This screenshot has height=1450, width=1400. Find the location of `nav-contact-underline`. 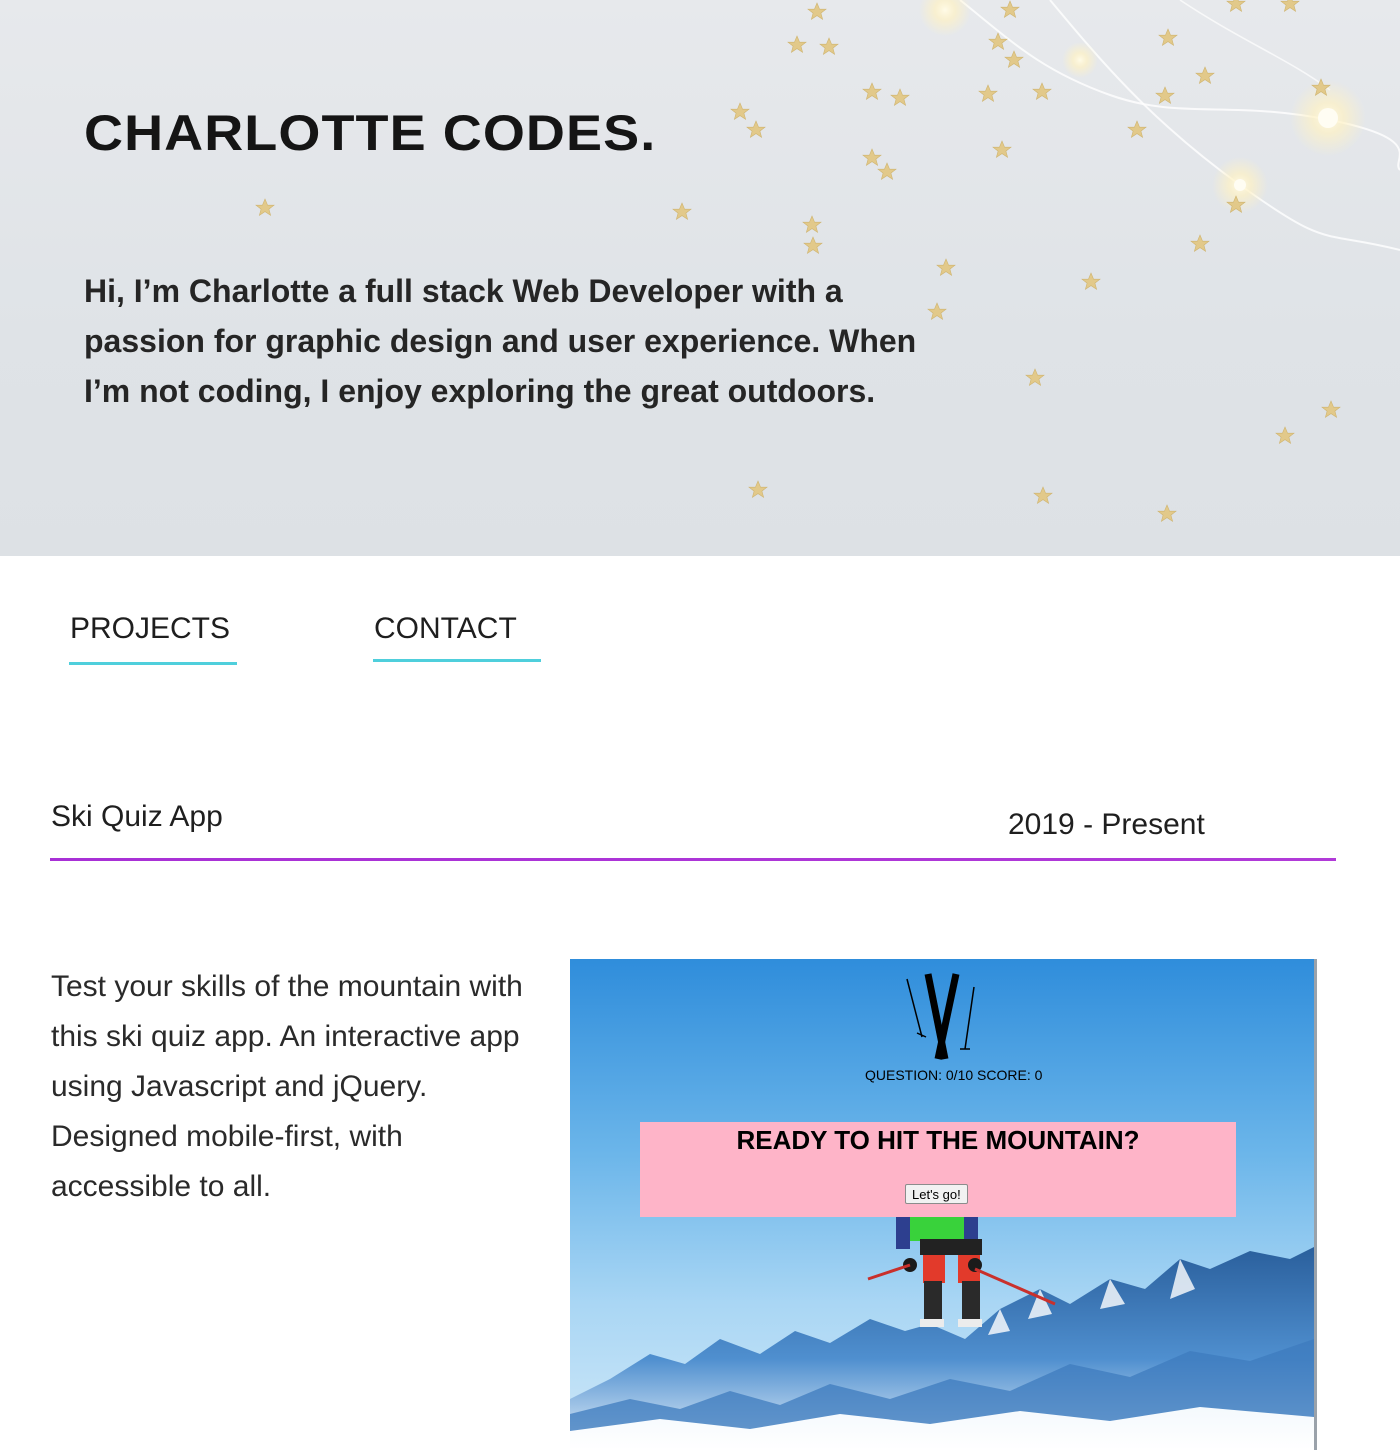

nav-contact-underline is located at coordinates (457, 660).